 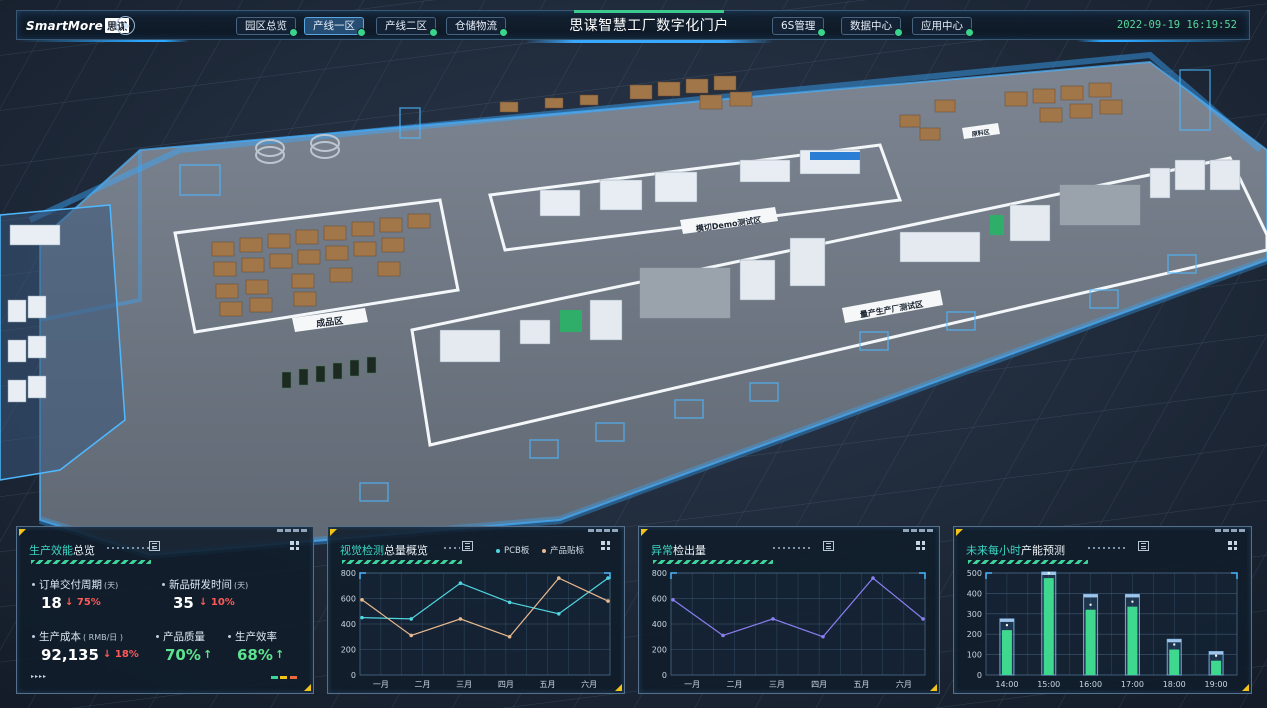 I want to click on kpi-delta-cost: ↓ 18%, so click(x=121, y=654).